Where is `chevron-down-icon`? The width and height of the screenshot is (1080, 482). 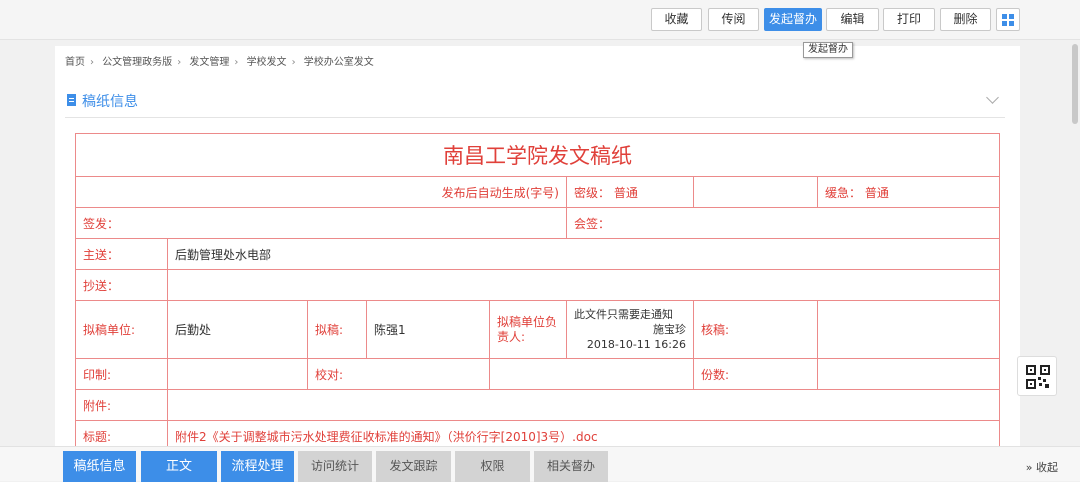 chevron-down-icon is located at coordinates (992, 97).